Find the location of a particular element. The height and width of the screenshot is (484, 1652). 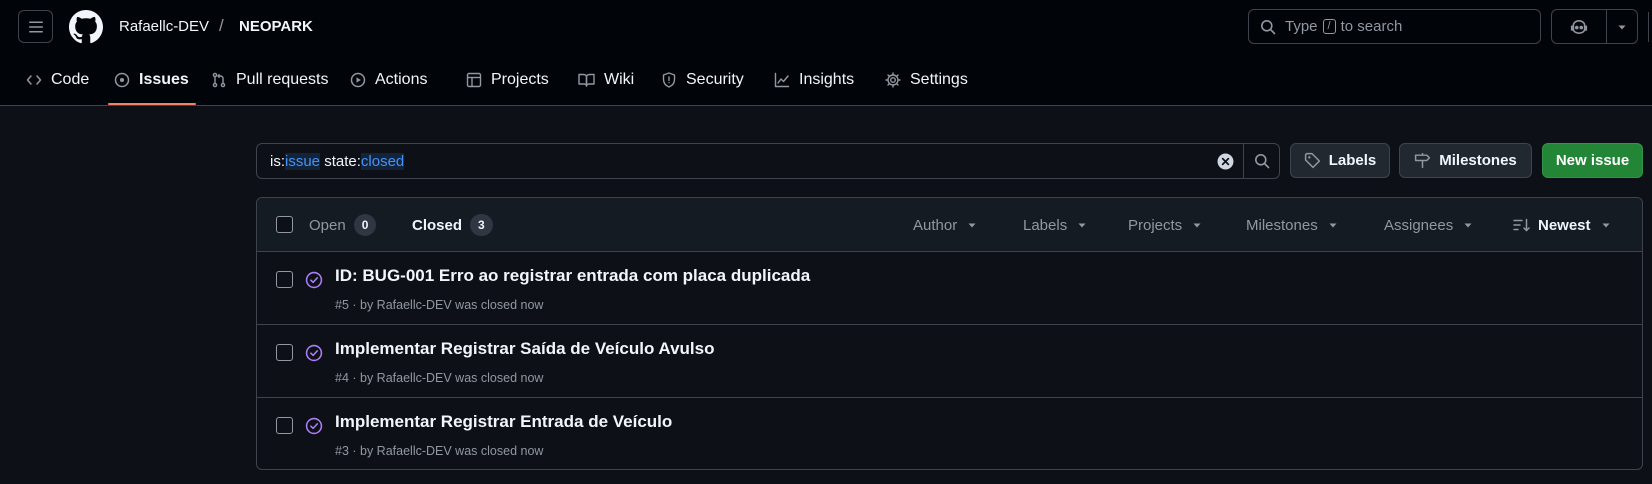

breadcrumb-repo: NEOPARK is located at coordinates (276, 27).